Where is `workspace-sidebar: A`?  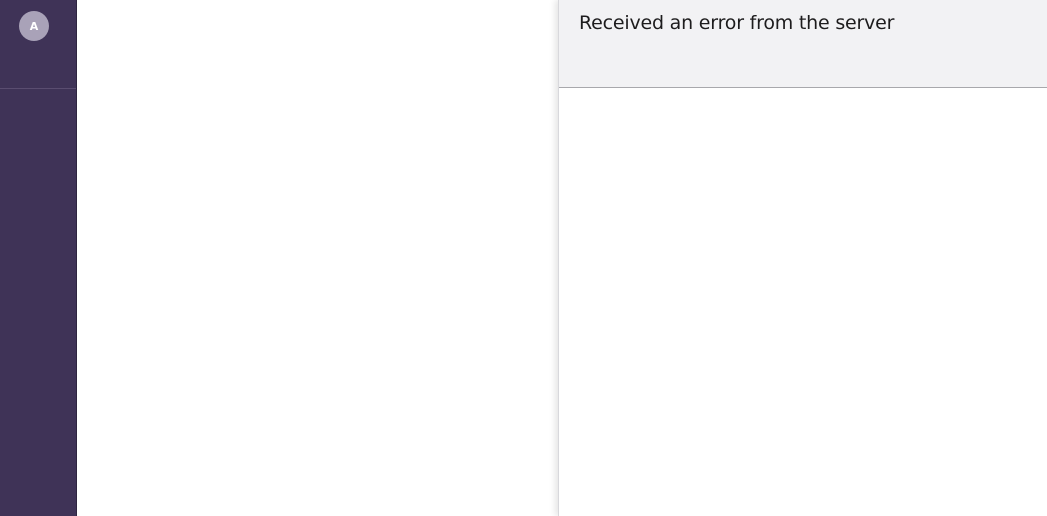 workspace-sidebar: A is located at coordinates (38, 258).